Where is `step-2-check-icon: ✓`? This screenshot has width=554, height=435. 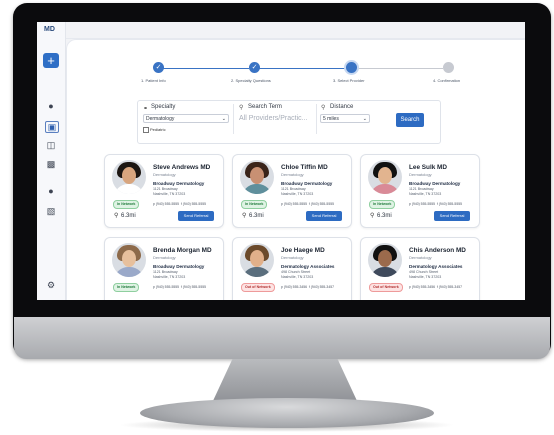
step-2-check-icon: ✓ is located at coordinates (254, 67).